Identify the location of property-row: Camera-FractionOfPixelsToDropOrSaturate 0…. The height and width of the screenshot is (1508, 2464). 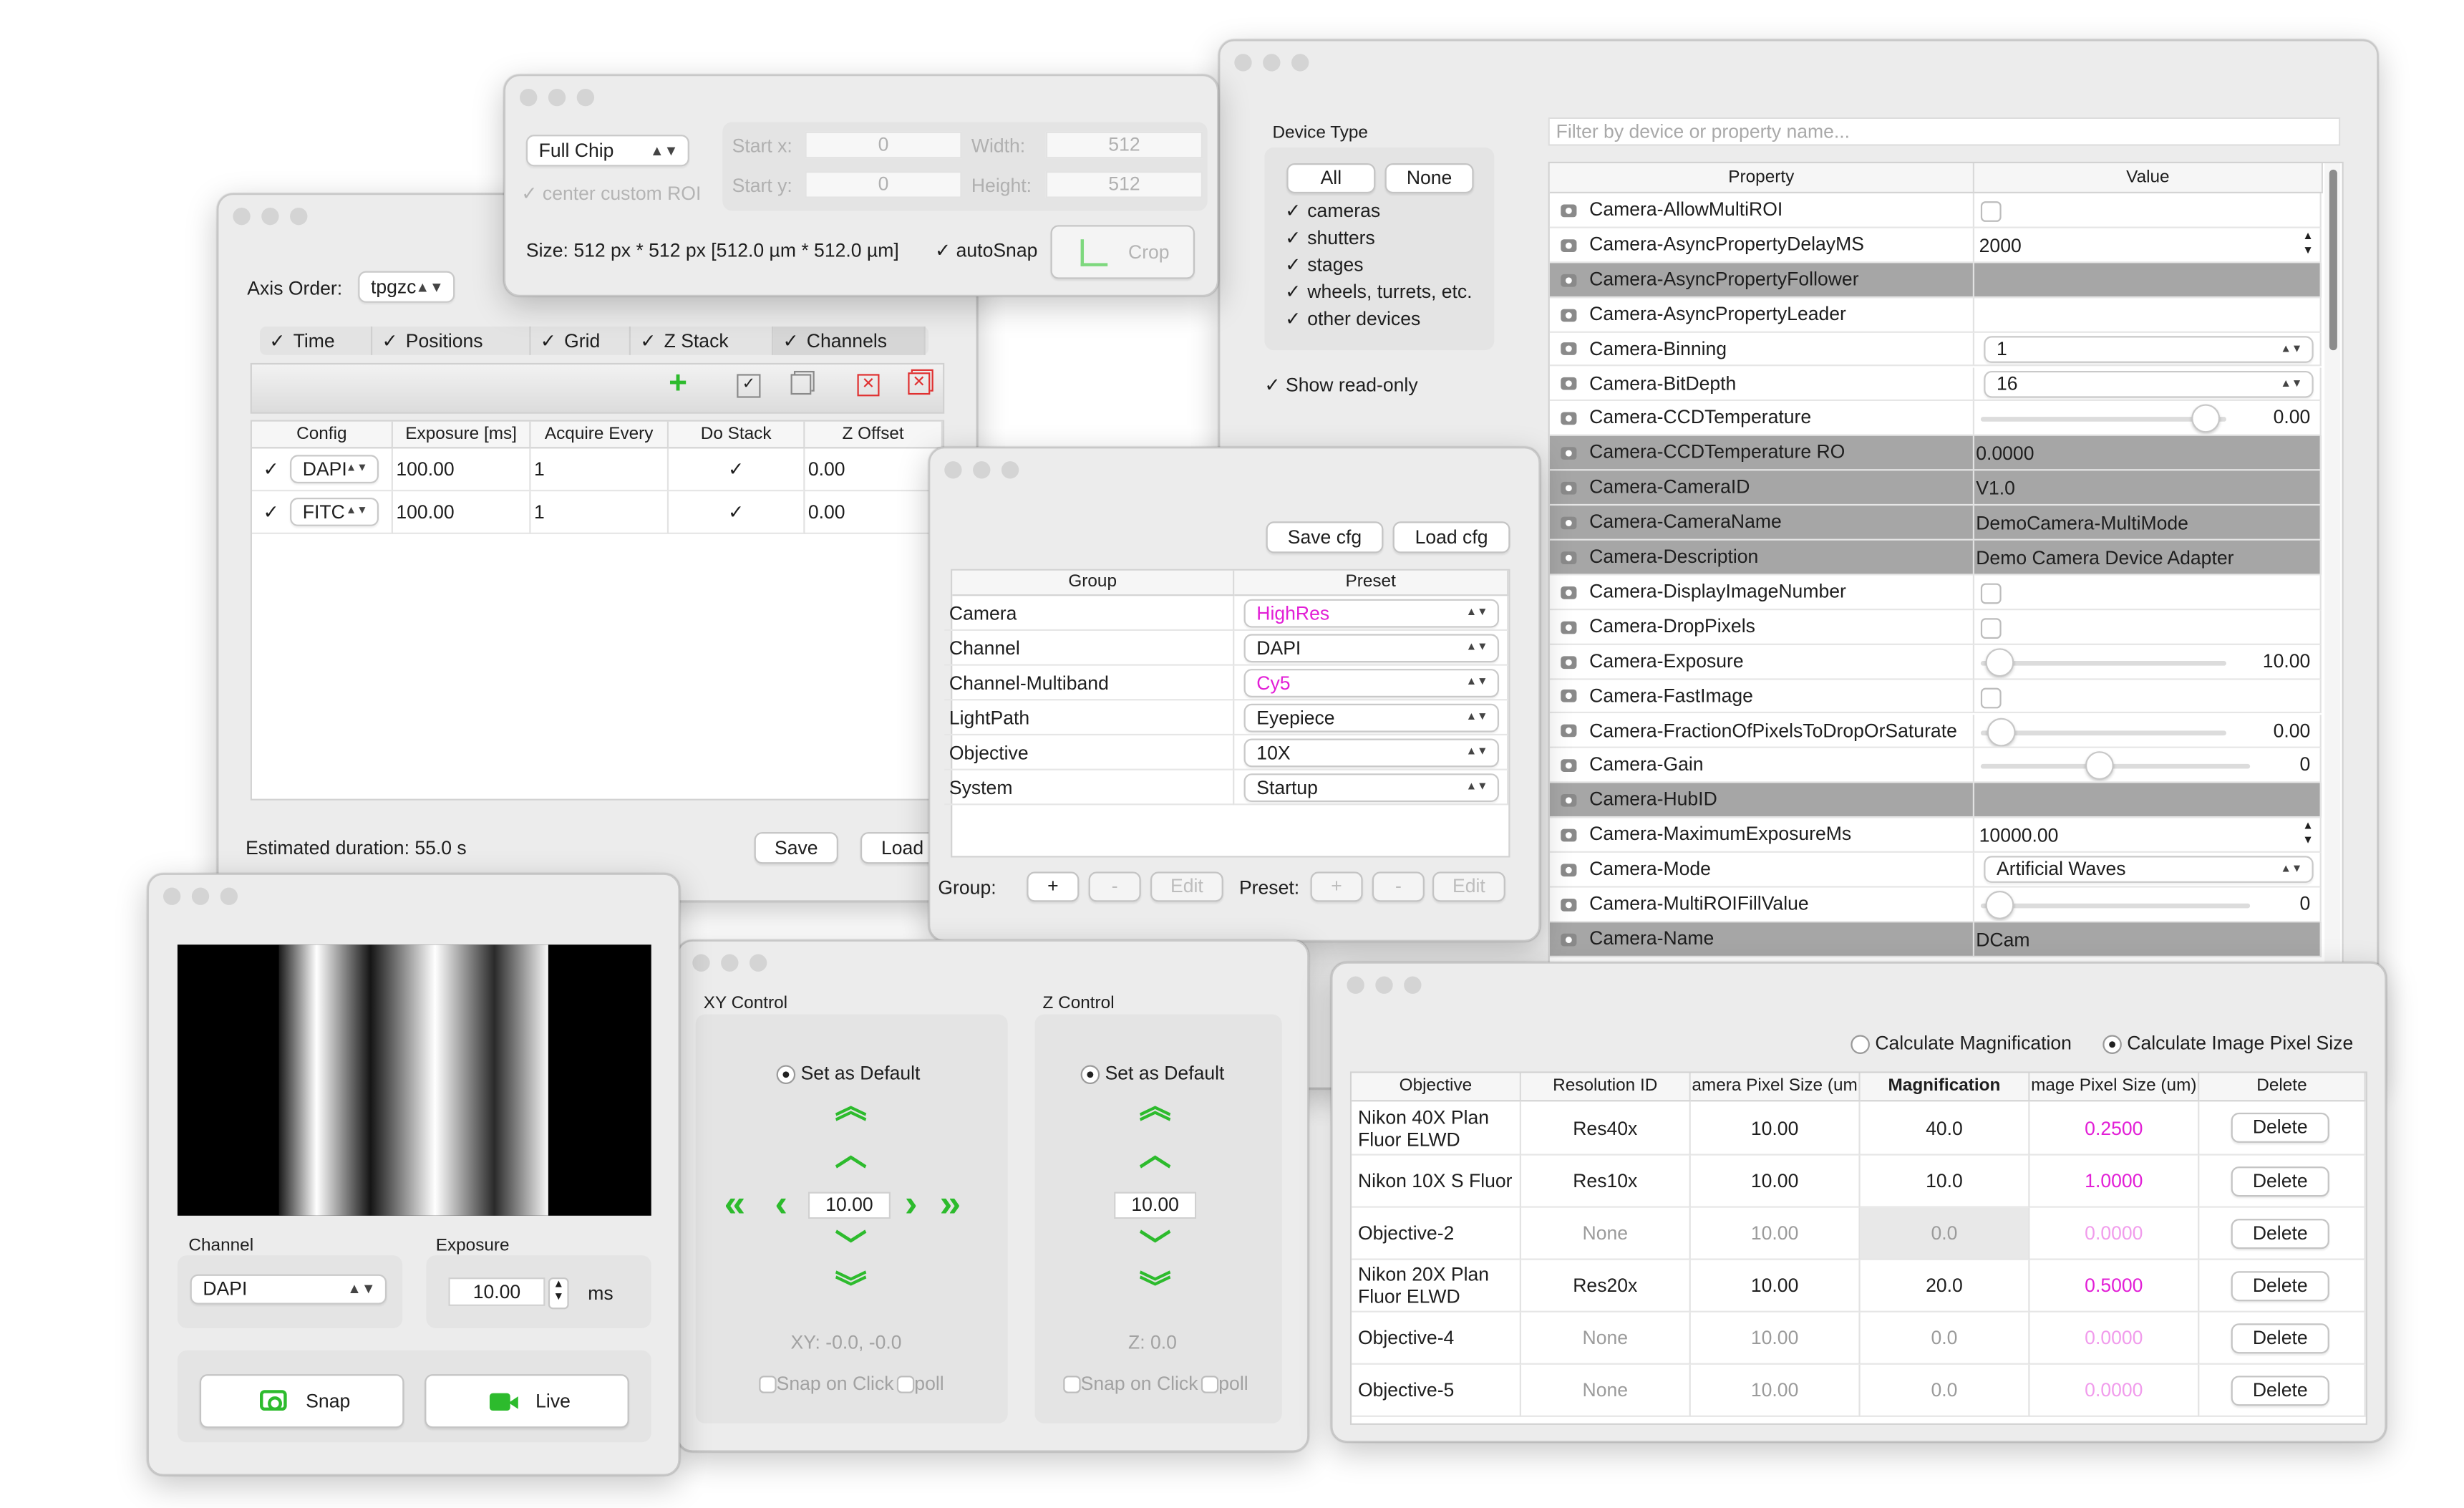
(1936, 731).